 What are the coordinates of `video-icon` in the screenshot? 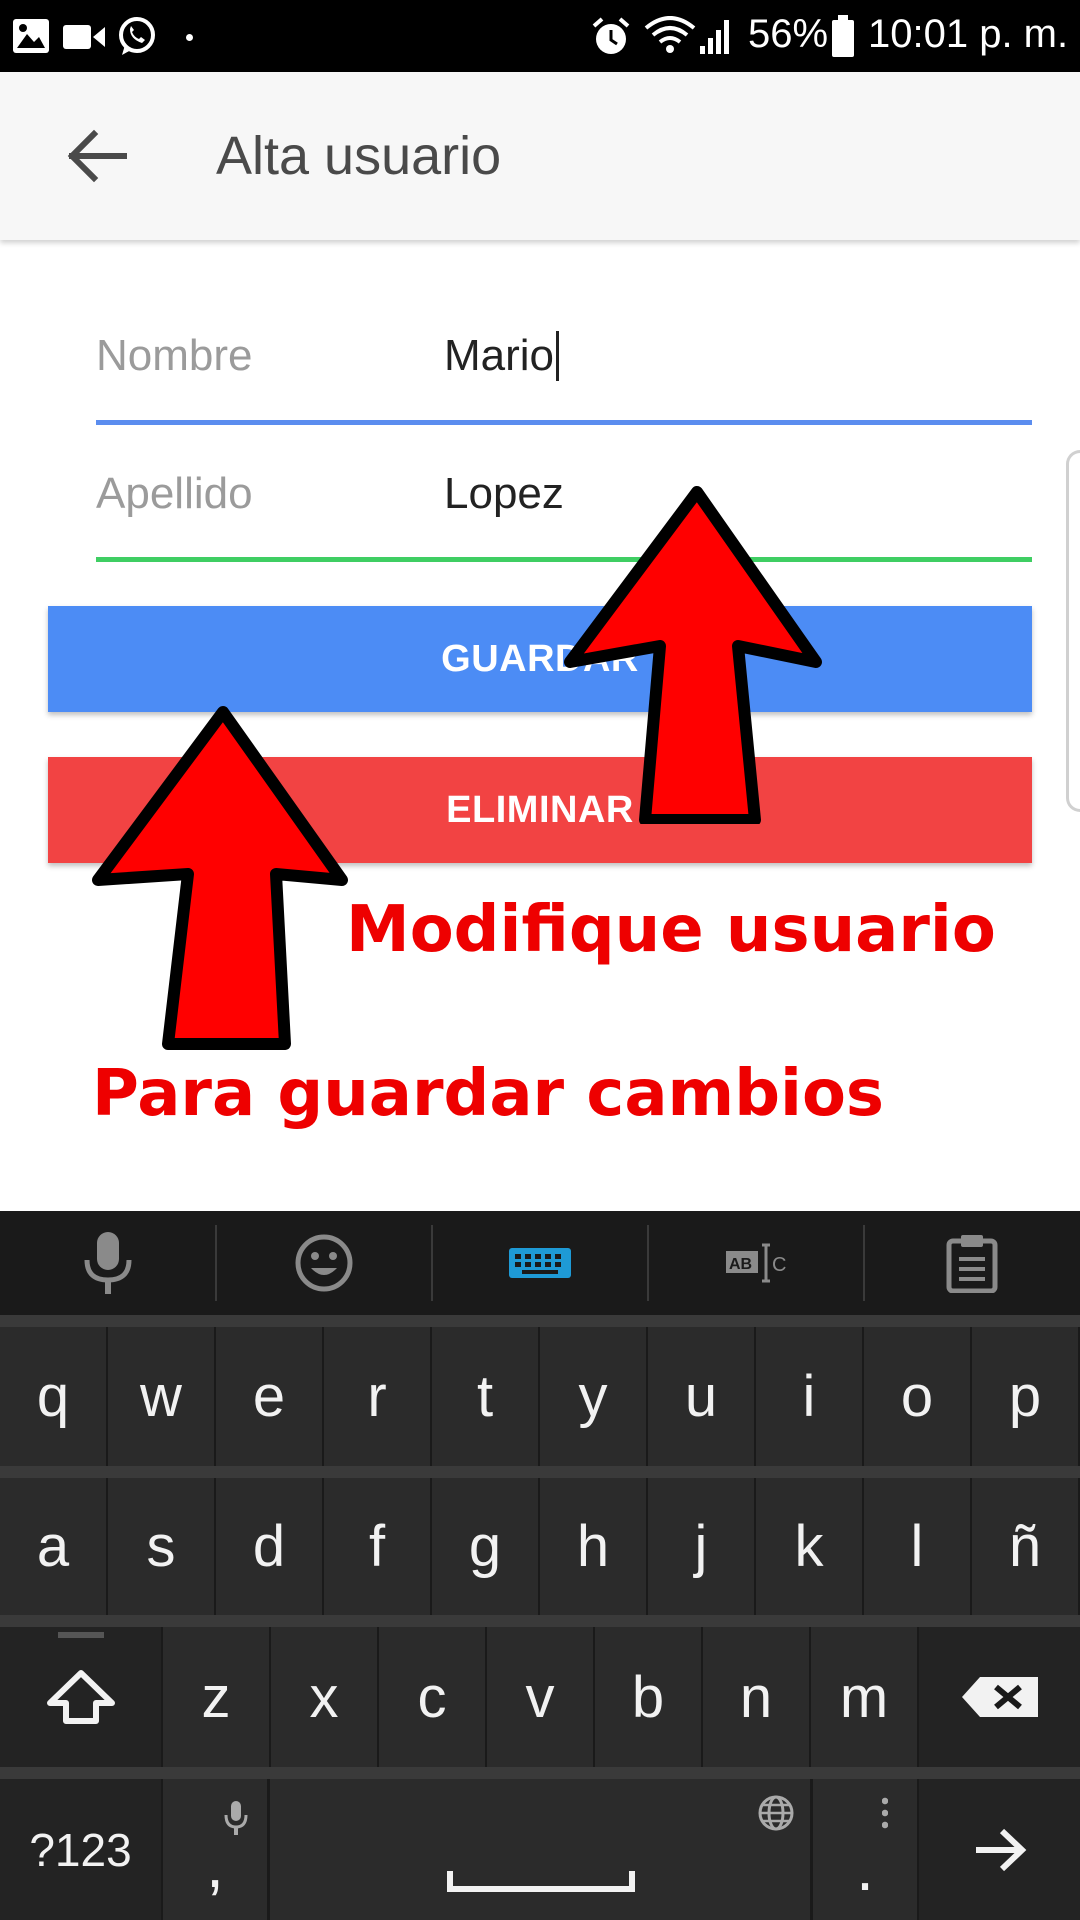 It's located at (84, 37).